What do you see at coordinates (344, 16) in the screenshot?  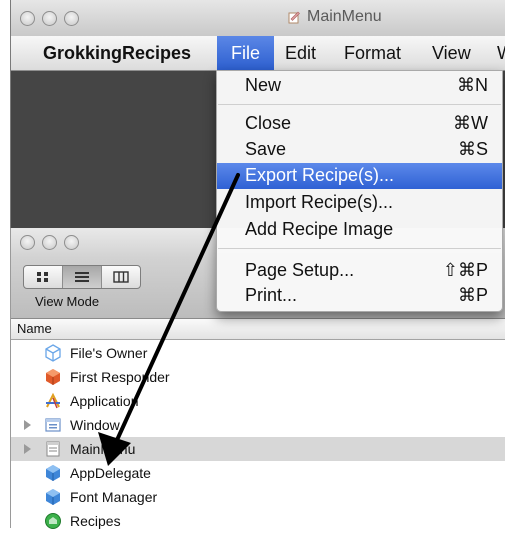 I see `window-title: MainMenu` at bounding box center [344, 16].